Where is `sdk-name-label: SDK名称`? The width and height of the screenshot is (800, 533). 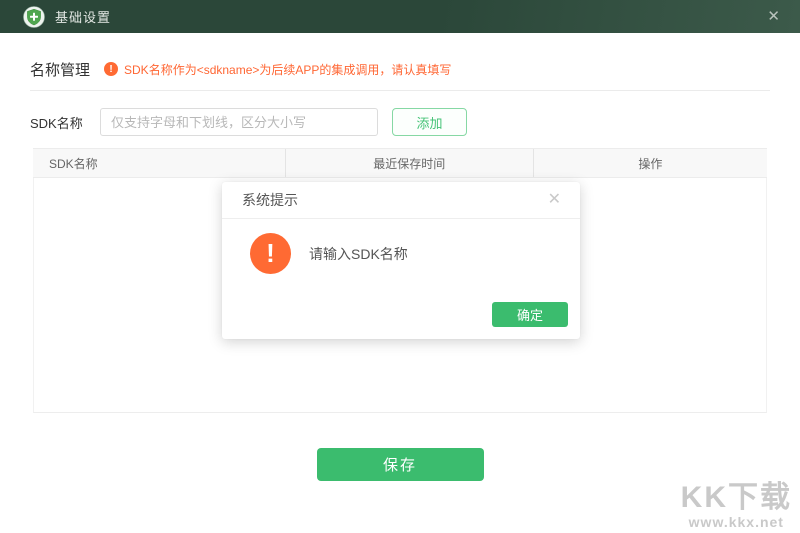 sdk-name-label: SDK名称 is located at coordinates (56, 123).